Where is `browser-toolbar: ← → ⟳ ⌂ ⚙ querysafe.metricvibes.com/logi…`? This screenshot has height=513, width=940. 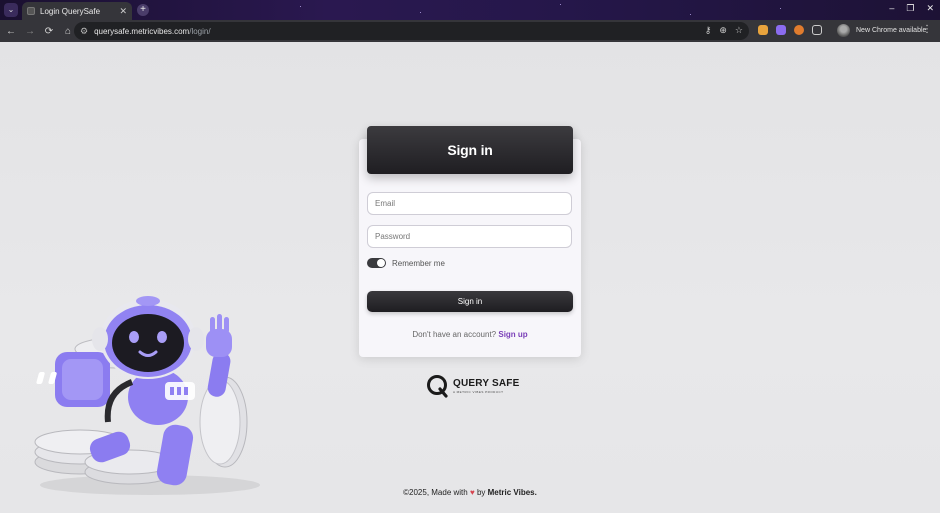
browser-toolbar: ← → ⟳ ⌂ ⚙ querysafe.metricvibes.com/logi… is located at coordinates (470, 31).